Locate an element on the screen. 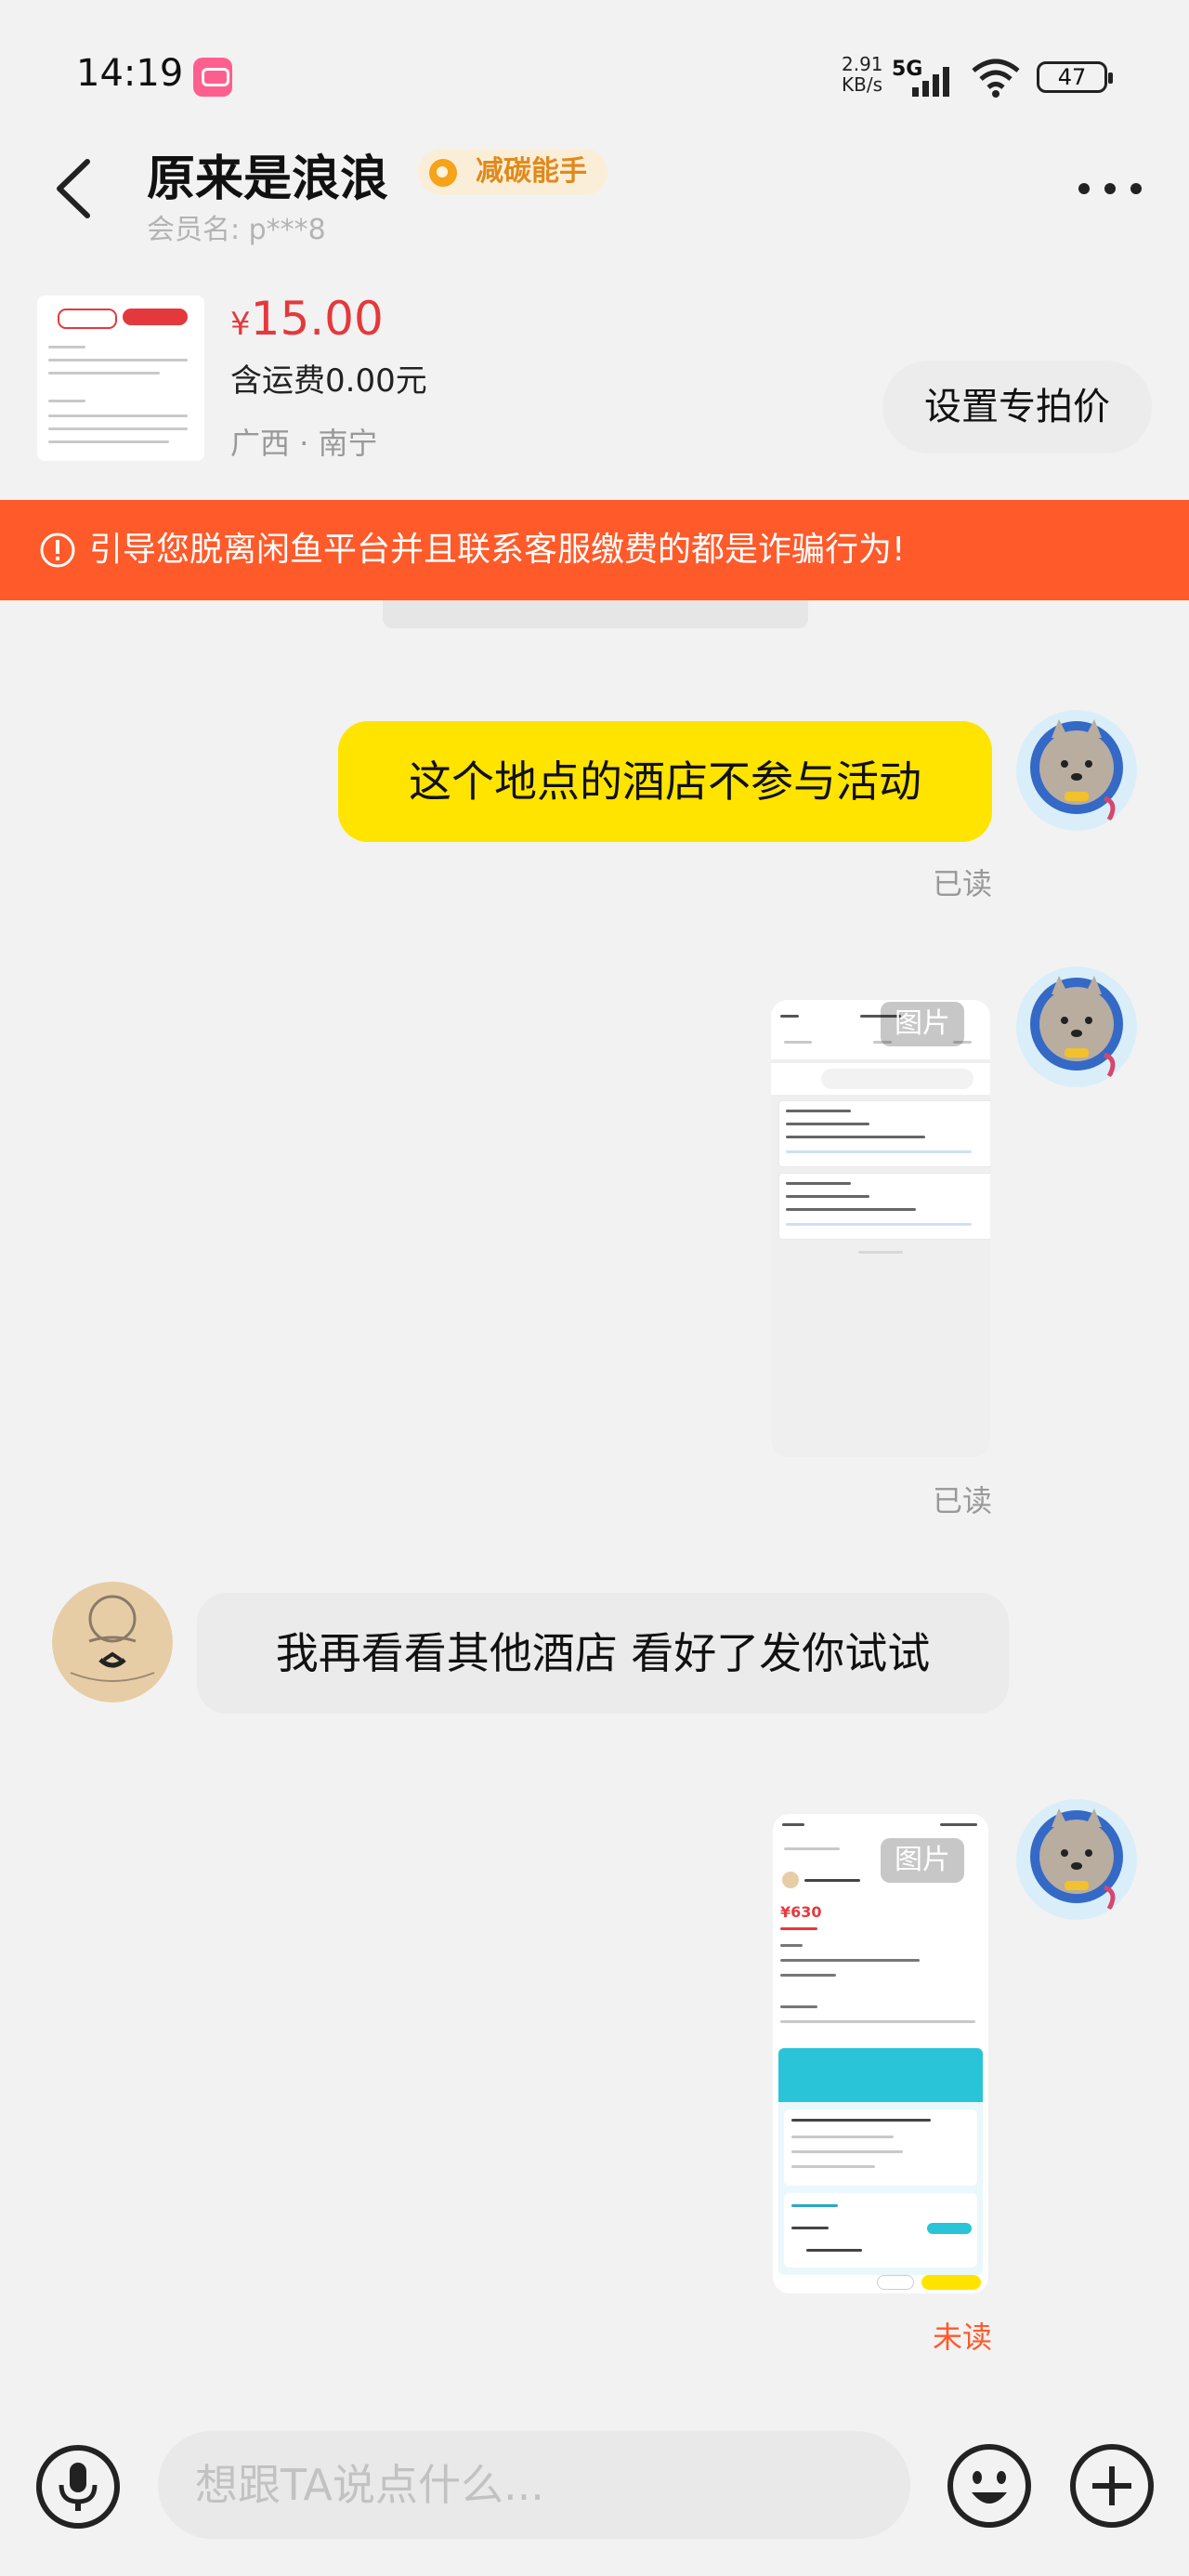 This screenshot has height=2576, width=1189. signal-icon is located at coordinates (930, 82).